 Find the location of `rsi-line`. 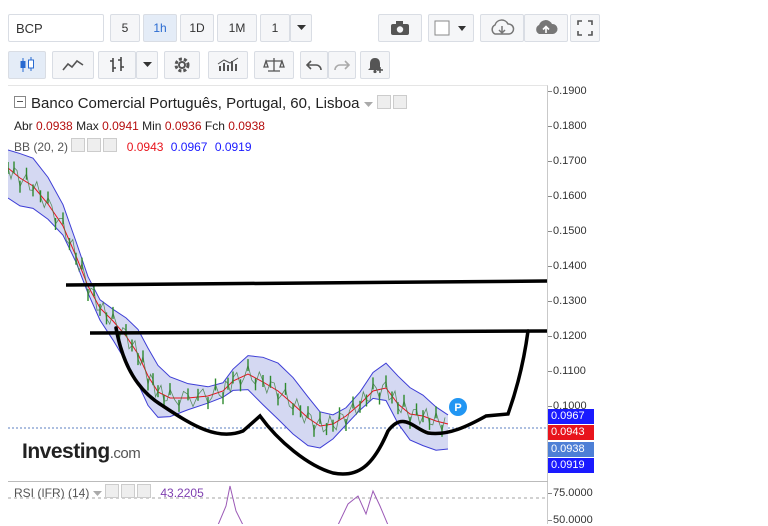

rsi-line is located at coordinates (303, 504).